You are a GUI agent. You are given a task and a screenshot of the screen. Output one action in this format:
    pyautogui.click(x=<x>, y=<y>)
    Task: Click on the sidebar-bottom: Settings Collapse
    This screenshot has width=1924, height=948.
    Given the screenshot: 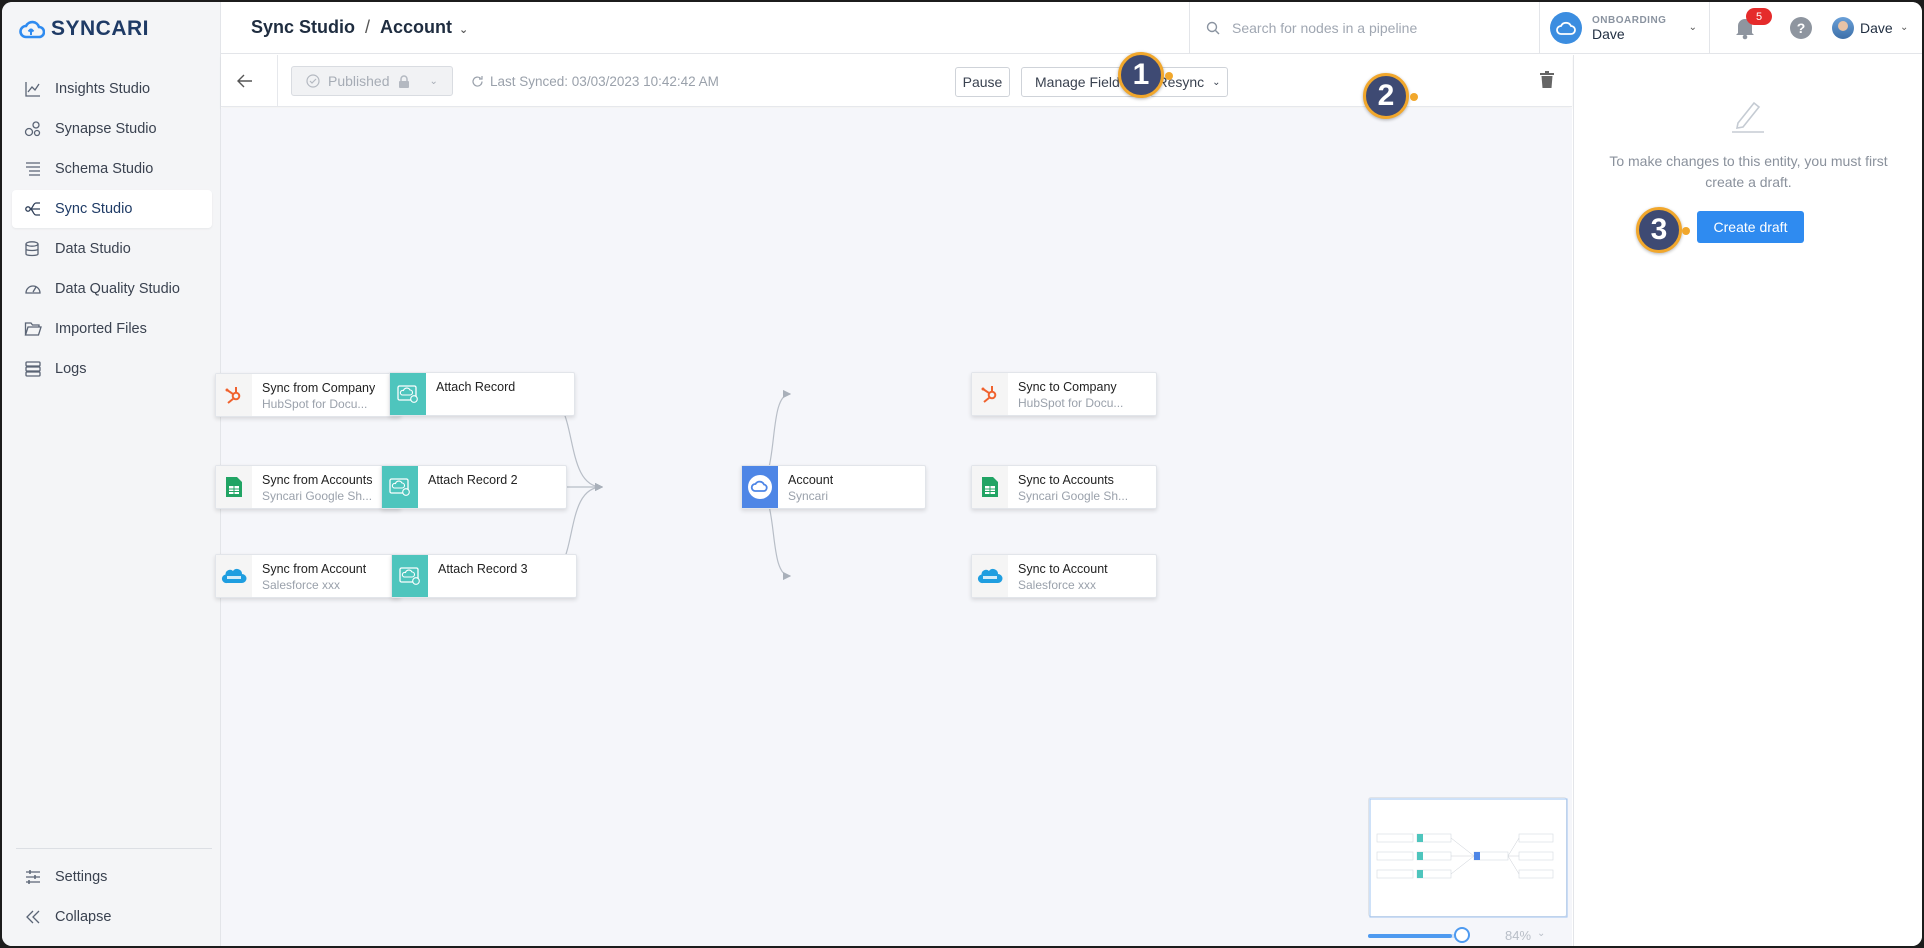 What is the action you would take?
    pyautogui.click(x=112, y=898)
    